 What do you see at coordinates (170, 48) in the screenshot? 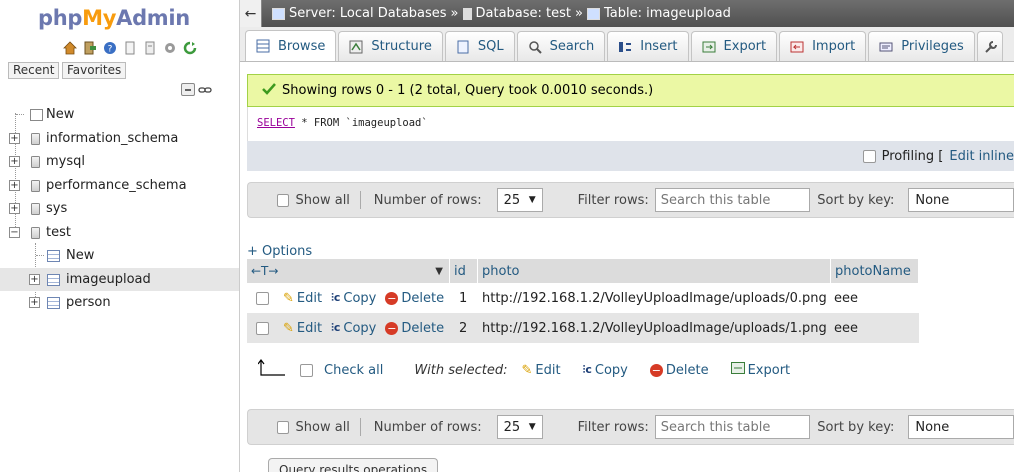
I see `gear-icon` at bounding box center [170, 48].